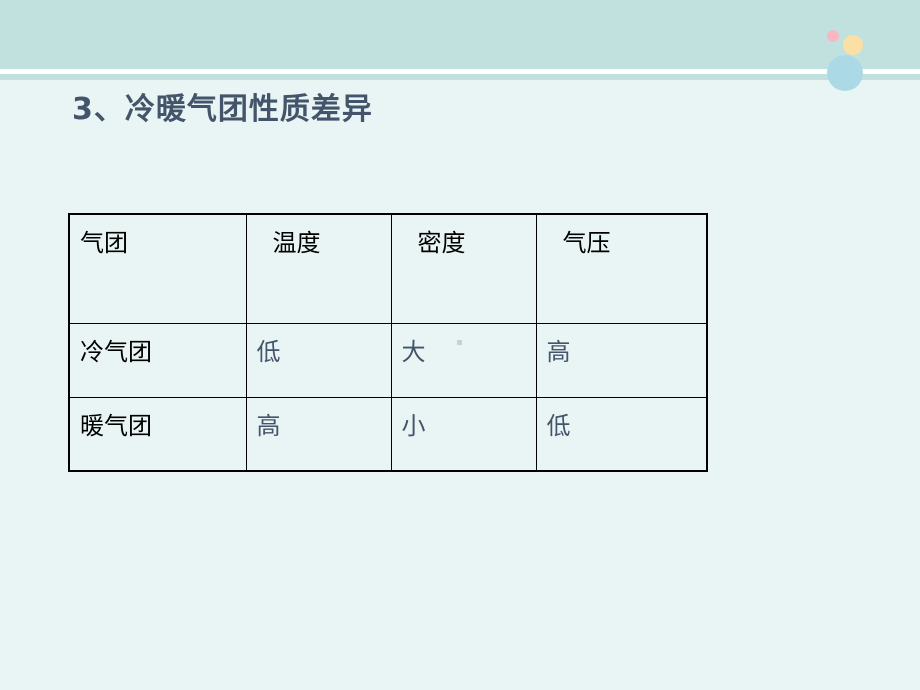  Describe the element at coordinates (222, 109) in the screenshot. I see `slide-title: 3、冷暖气团性质差异` at that location.